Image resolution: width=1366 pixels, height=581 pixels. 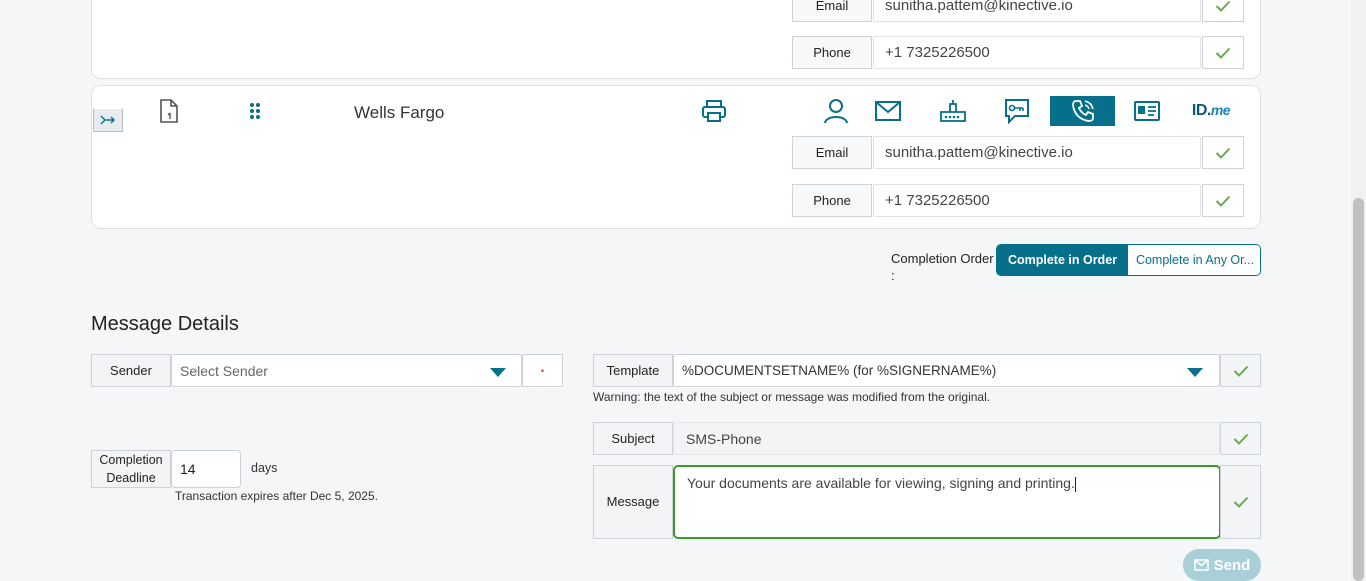 What do you see at coordinates (633, 502) in the screenshot?
I see `message-label: Message` at bounding box center [633, 502].